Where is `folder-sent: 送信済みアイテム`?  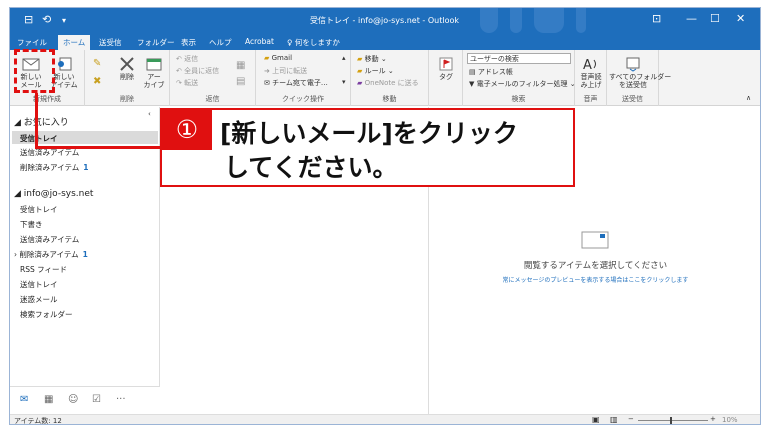 folder-sent: 送信済みアイテム is located at coordinates (49, 239).